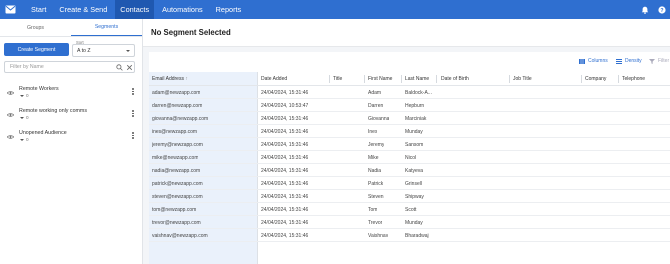  Describe the element at coordinates (337, 79) in the screenshot. I see `column-header-title: Title` at that location.